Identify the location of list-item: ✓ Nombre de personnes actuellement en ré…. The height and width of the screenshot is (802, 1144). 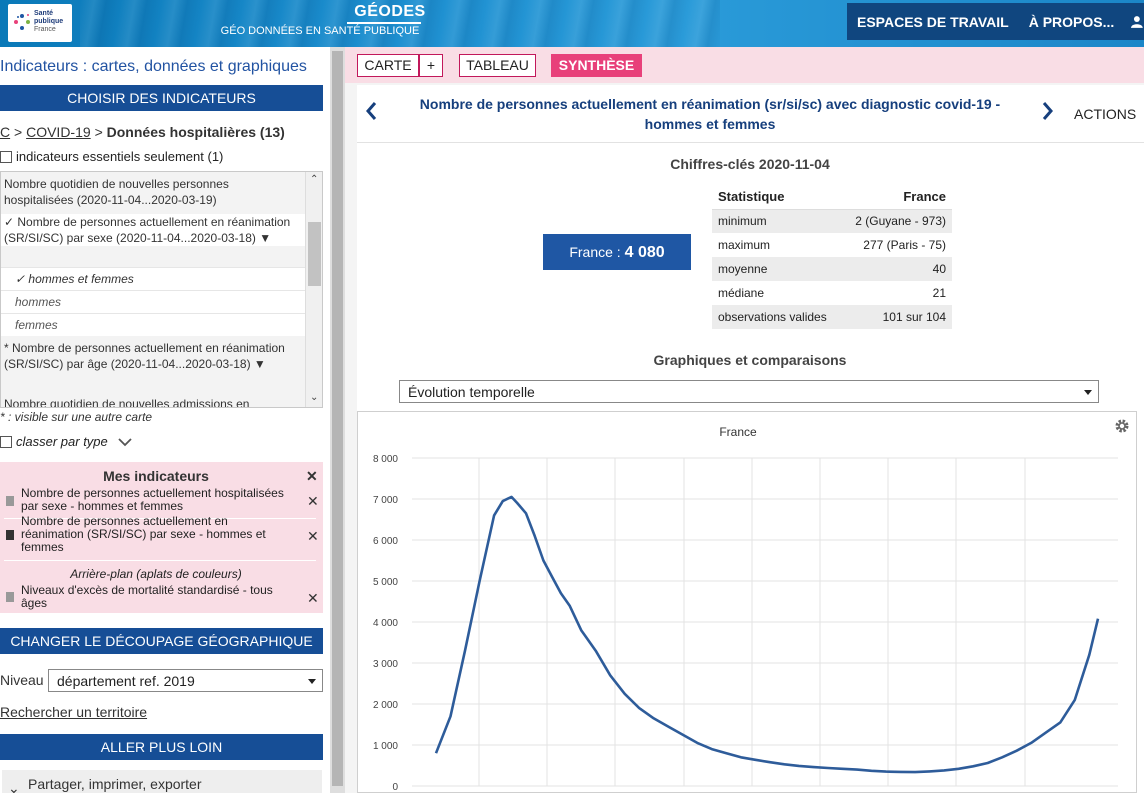
(153, 230).